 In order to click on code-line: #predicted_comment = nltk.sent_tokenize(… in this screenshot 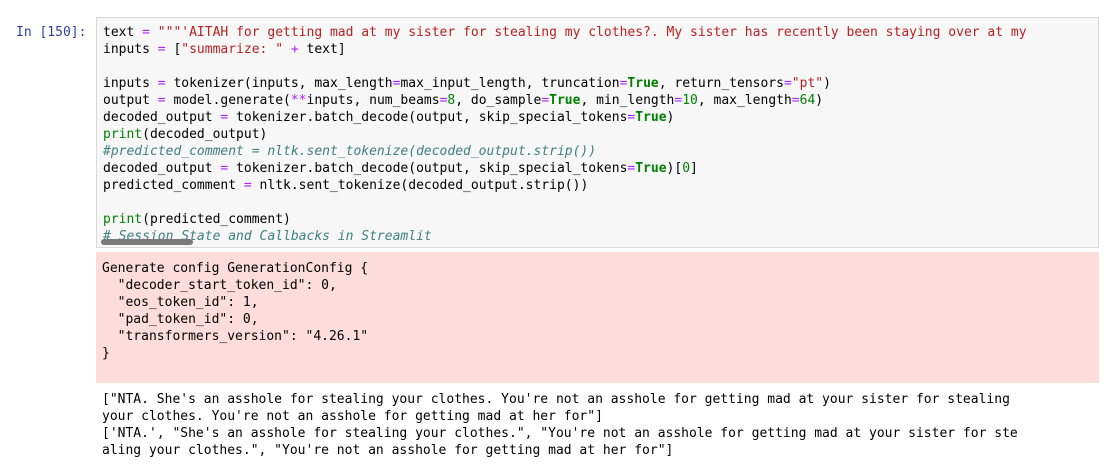, I will do `click(565, 151)`.